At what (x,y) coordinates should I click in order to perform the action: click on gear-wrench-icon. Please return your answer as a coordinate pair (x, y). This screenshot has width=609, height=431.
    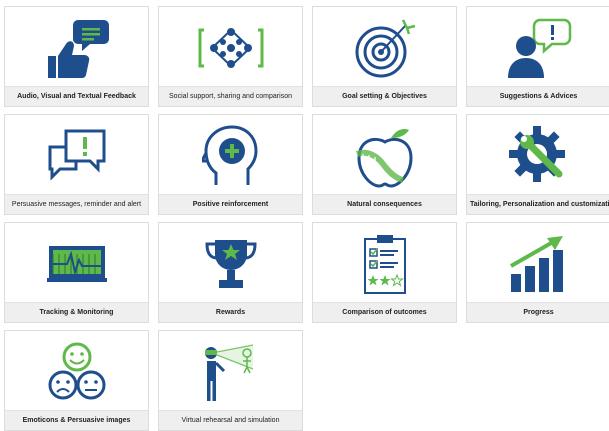
    Looking at the image, I should click on (538, 156).